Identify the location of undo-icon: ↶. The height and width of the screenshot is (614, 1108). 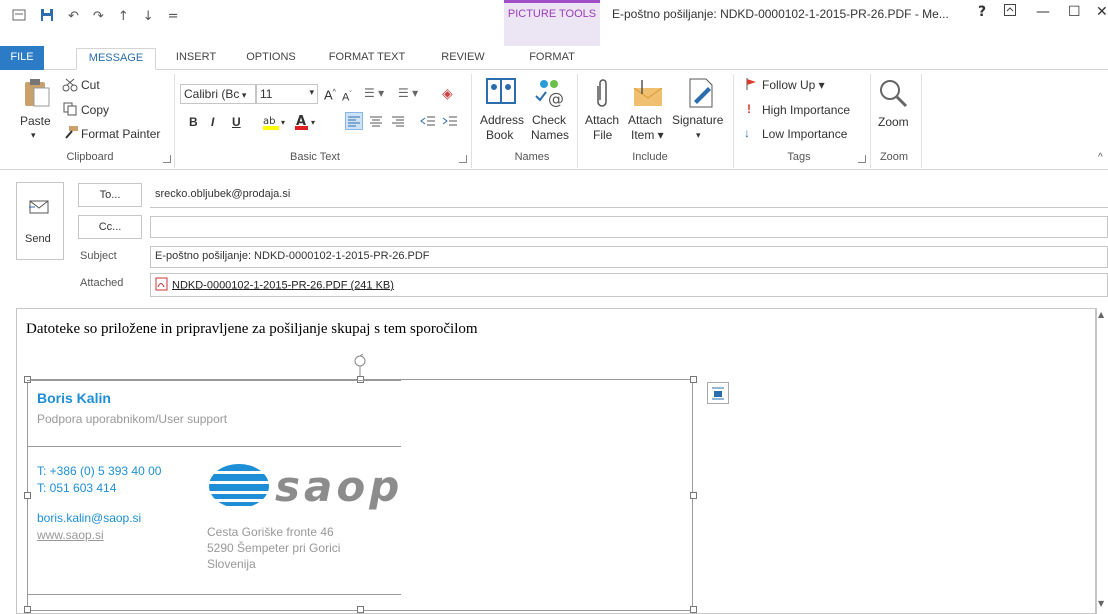
(73, 17).